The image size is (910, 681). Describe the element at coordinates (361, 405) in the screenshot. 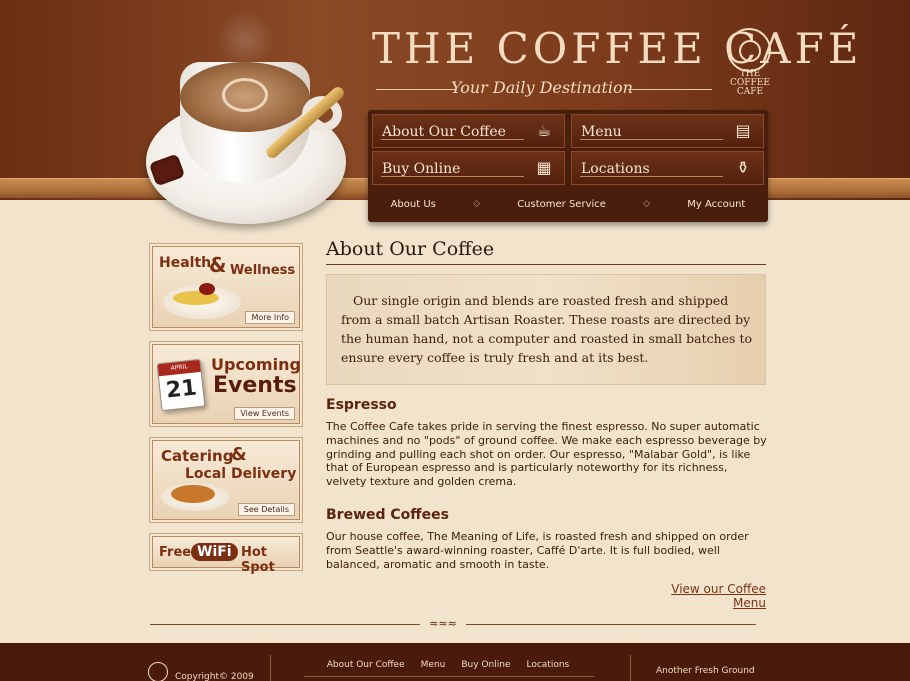

I see `espresso-heading: Espresso` at that location.